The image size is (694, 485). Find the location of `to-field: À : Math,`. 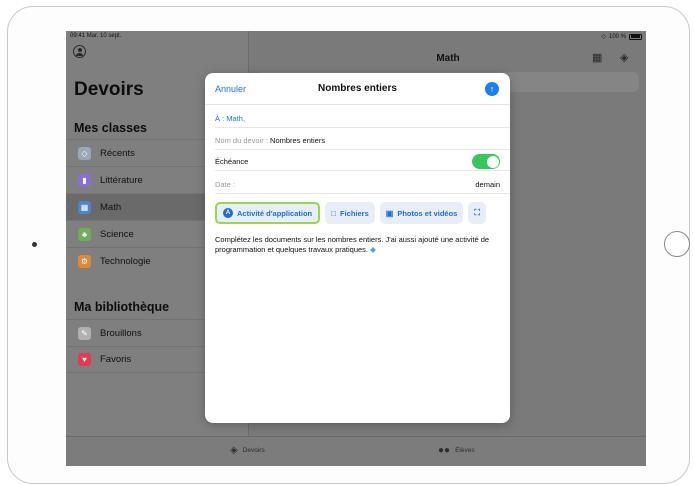

to-field: À : Math, is located at coordinates (362, 118).